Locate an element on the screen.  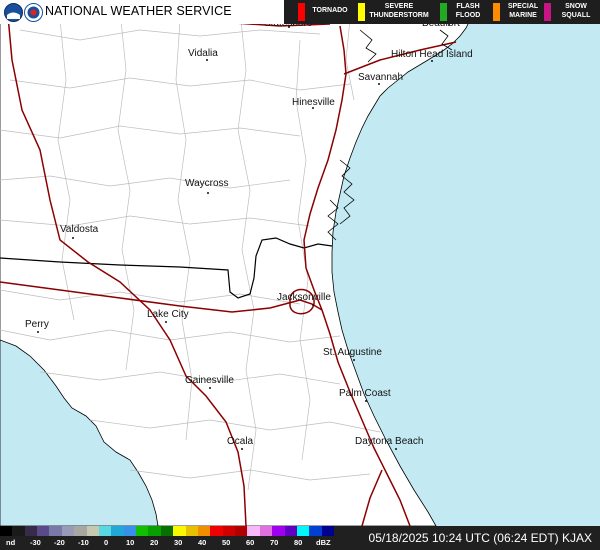
city-perry: Perry is located at coordinates (37, 326).